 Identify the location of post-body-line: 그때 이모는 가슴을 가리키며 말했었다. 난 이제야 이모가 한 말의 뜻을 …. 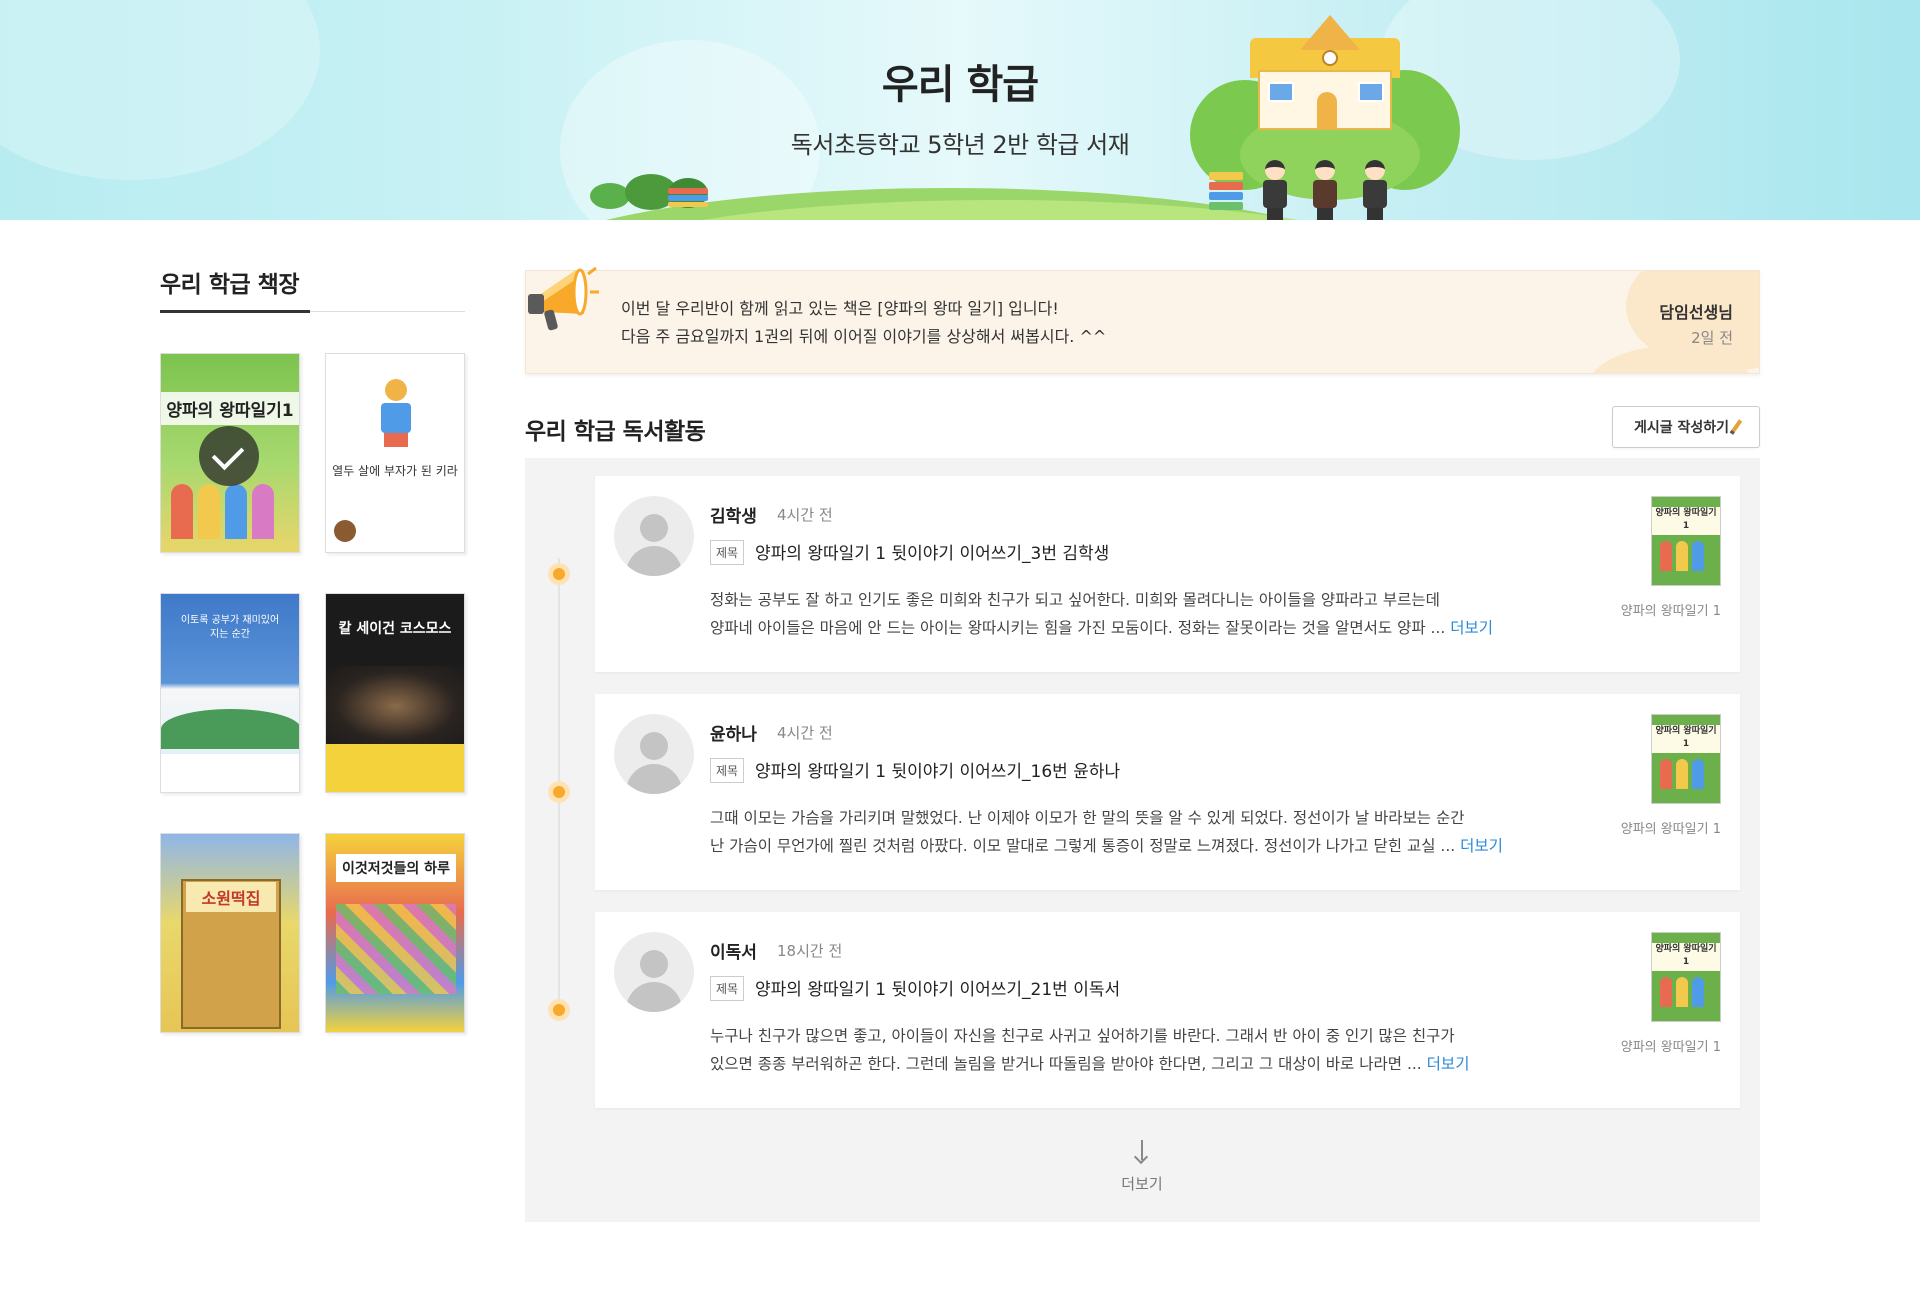
(1087, 818).